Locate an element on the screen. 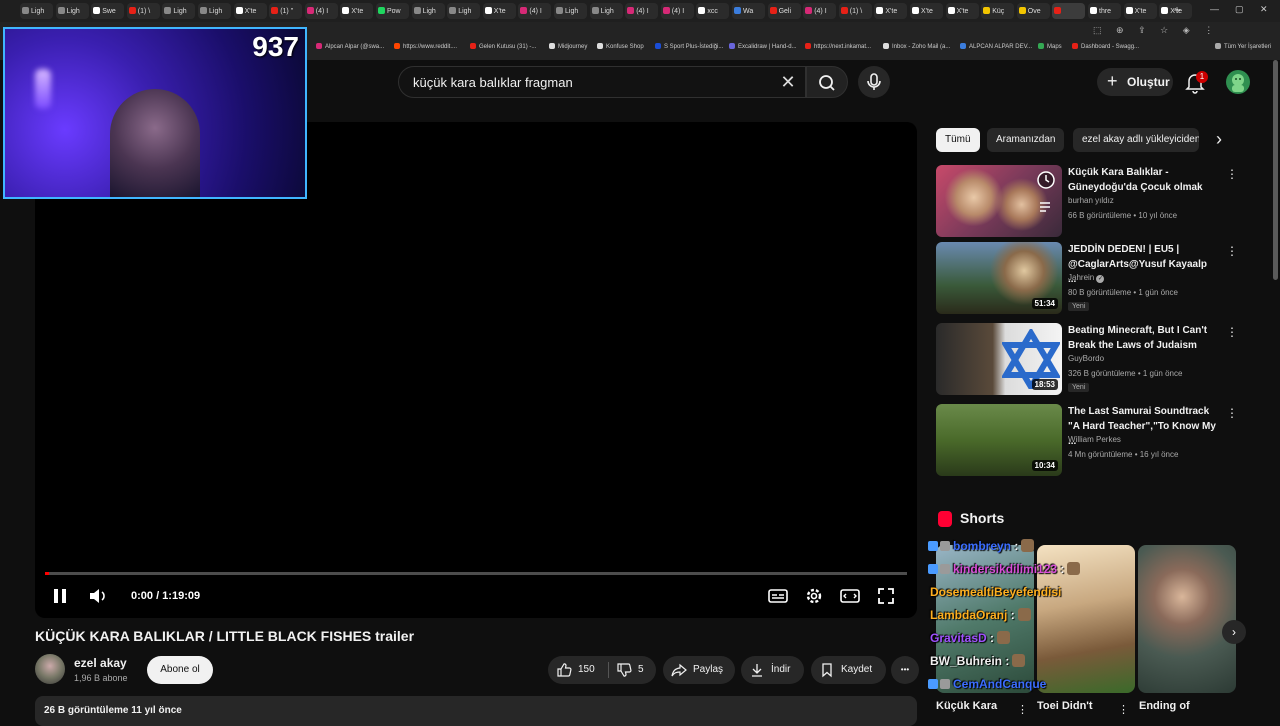  share-page-icon: ⇪ is located at coordinates (1142, 30).